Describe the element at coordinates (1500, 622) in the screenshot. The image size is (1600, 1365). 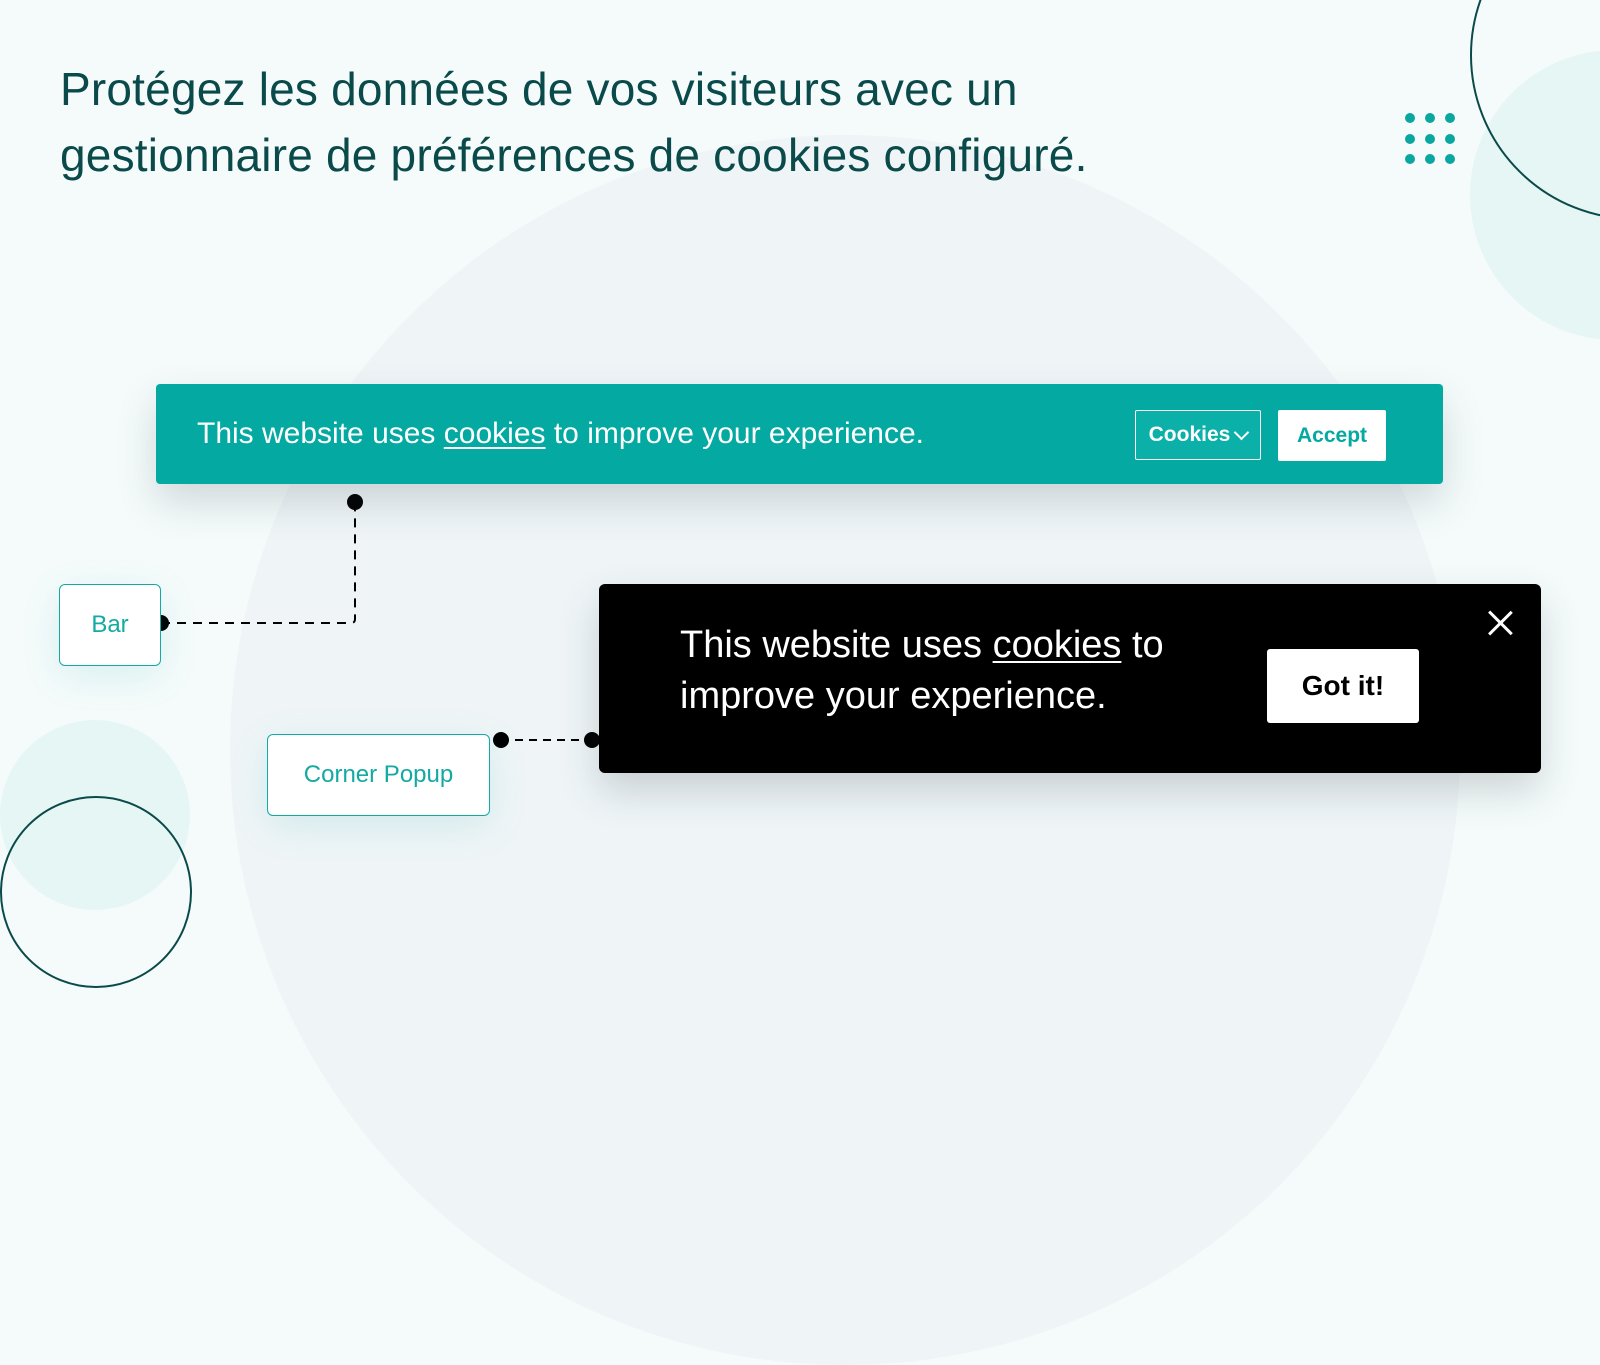
I see `close-icon` at that location.